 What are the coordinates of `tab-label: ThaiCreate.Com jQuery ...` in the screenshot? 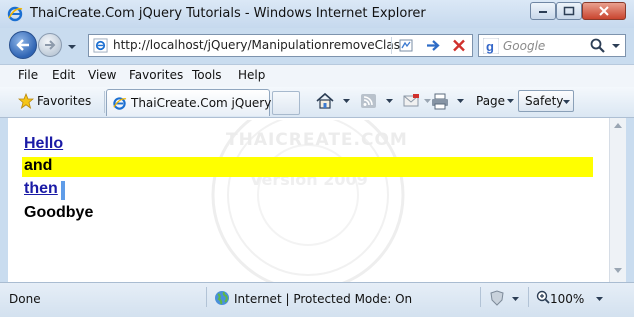 It's located at (209, 103).